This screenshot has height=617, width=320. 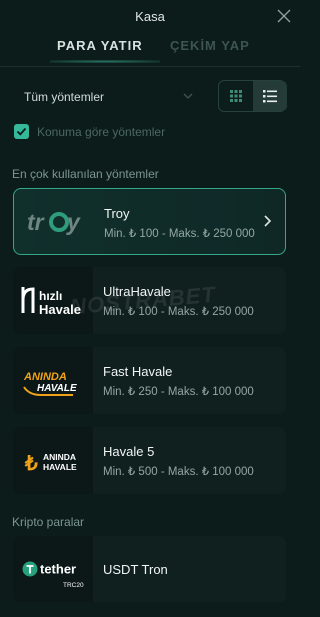 What do you see at coordinates (64, 97) in the screenshot?
I see `method-filter-value: Tüm yöntemler` at bounding box center [64, 97].